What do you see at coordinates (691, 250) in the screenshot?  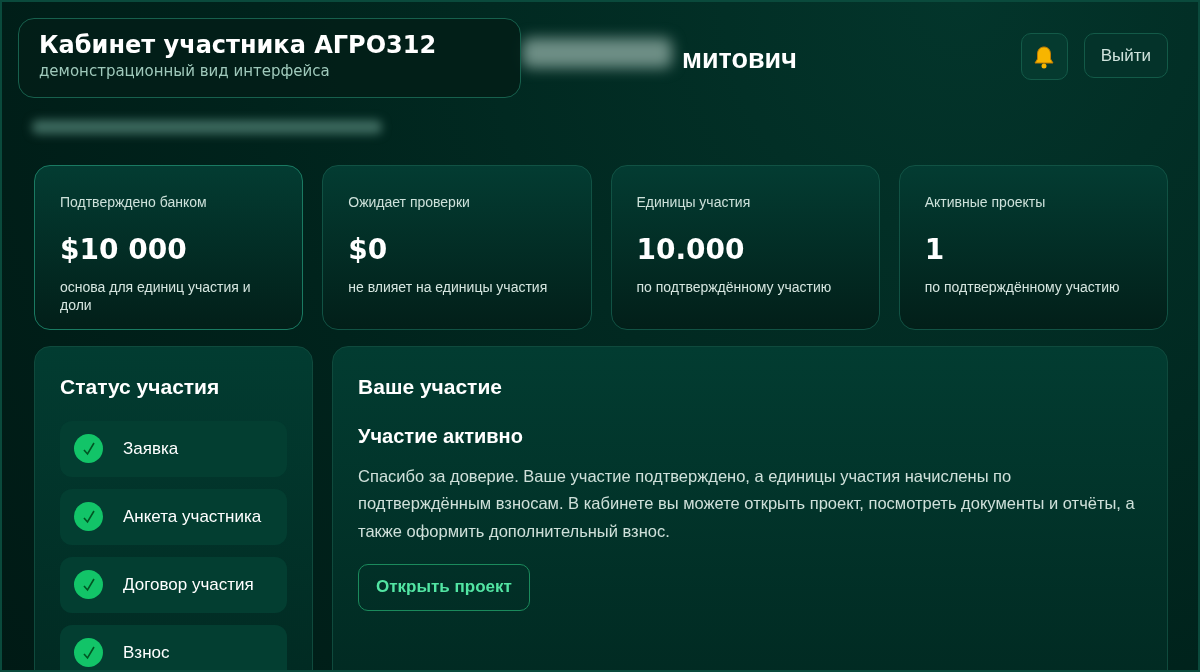 I see `stat-value: 10.000` at bounding box center [691, 250].